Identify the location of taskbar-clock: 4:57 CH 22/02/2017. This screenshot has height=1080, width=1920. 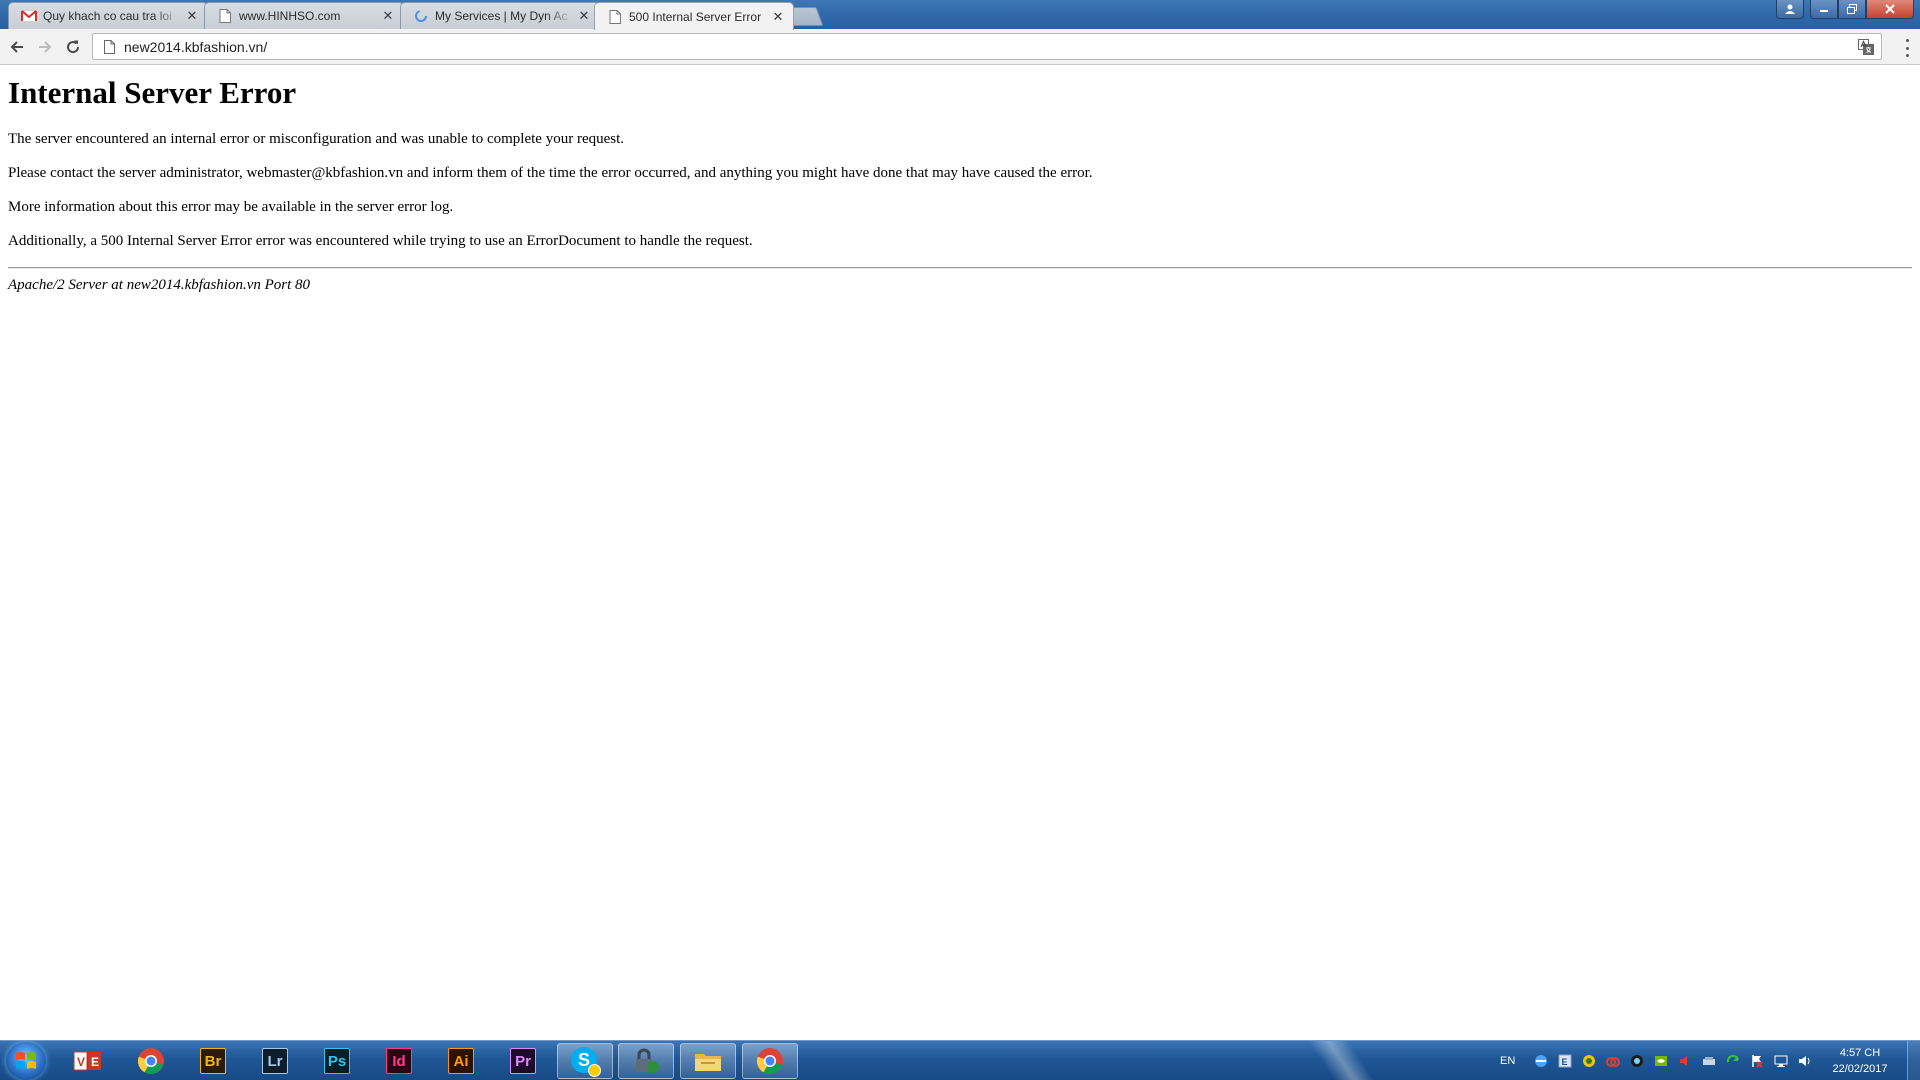
(1860, 1061).